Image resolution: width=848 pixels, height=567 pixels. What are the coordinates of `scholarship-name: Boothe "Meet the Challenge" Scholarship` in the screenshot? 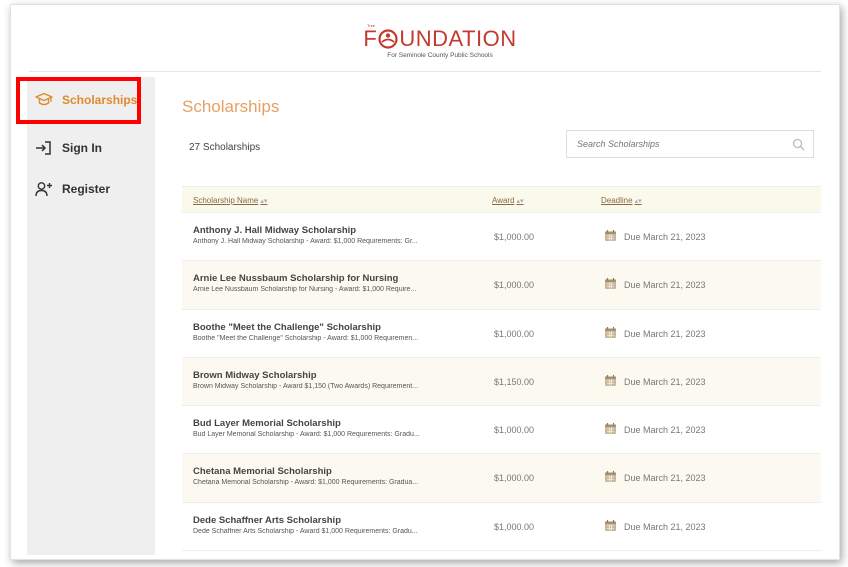 It's located at (287, 327).